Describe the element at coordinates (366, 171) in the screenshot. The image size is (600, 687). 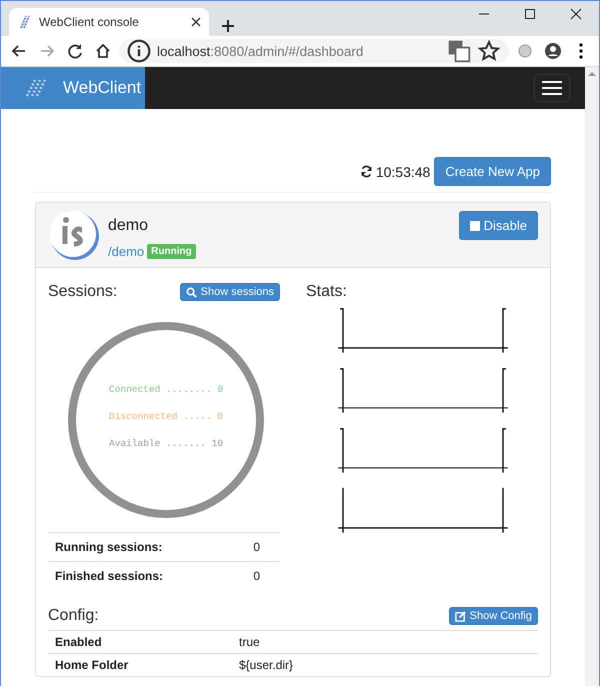
I see `refresh-icon` at that location.